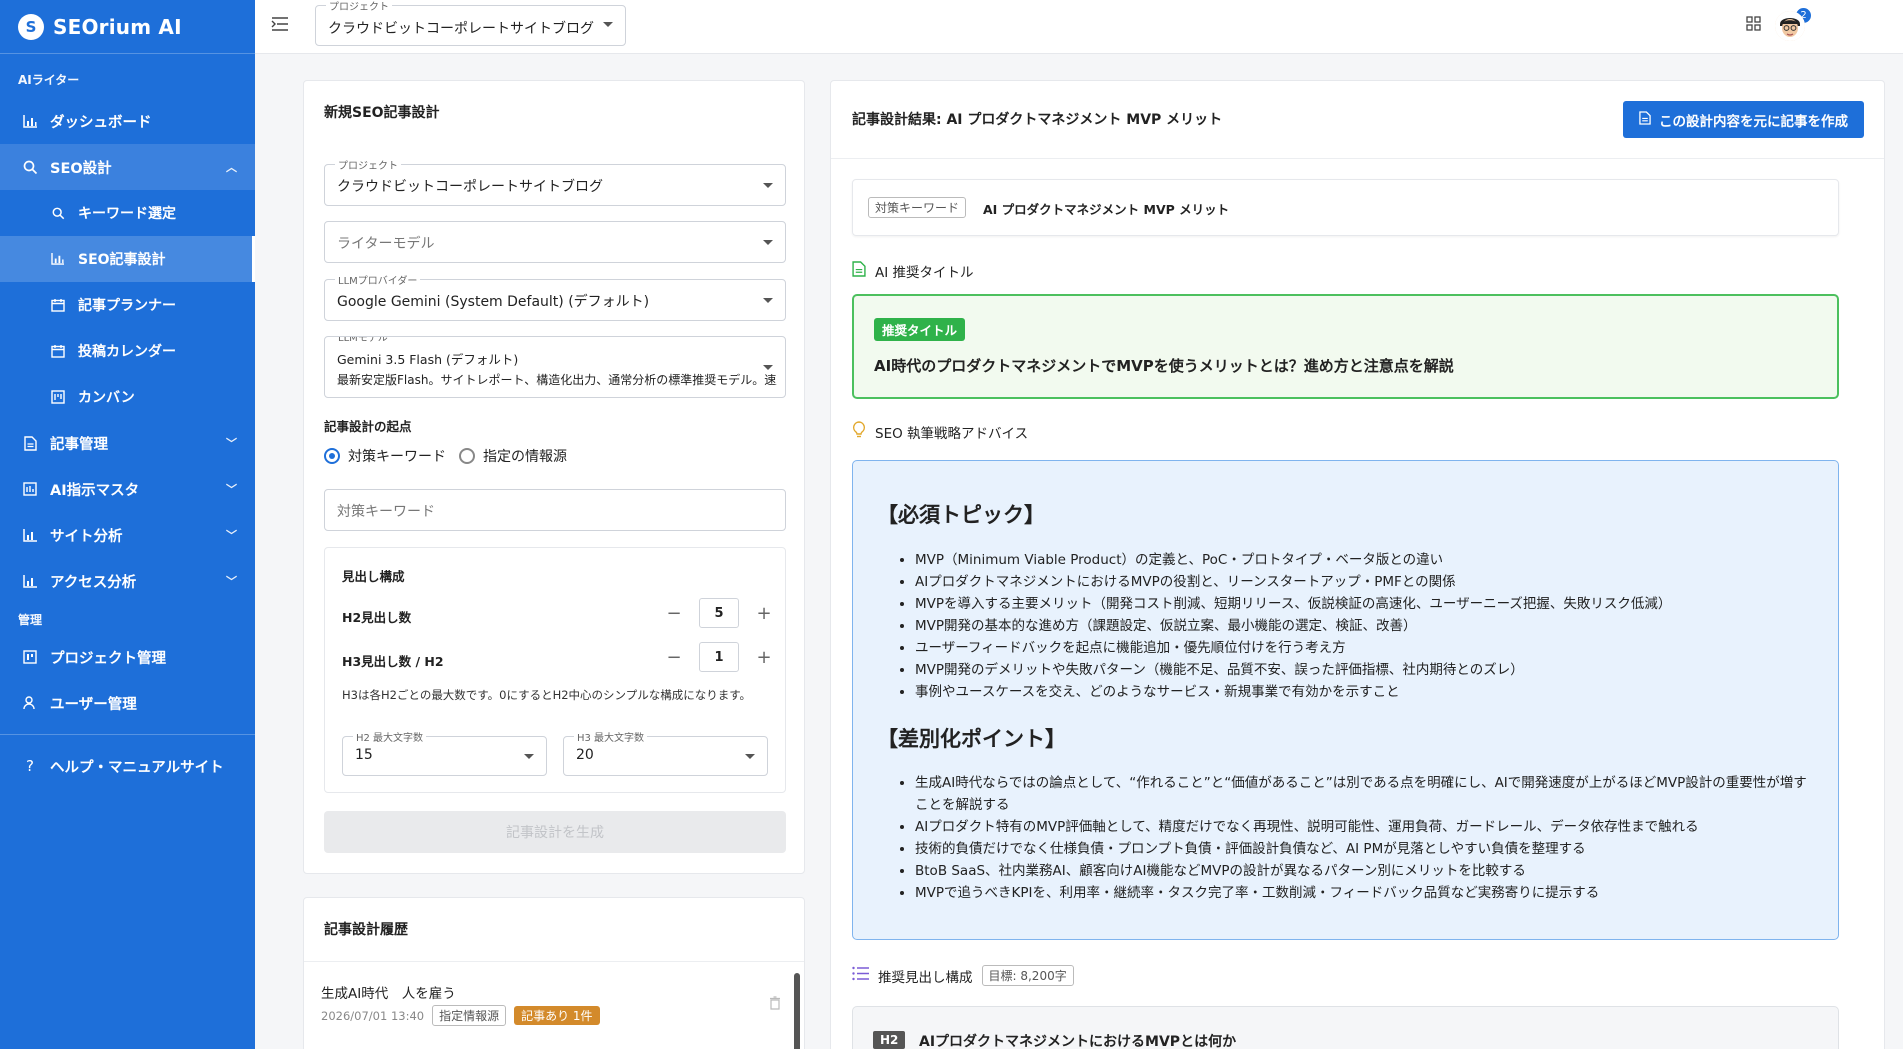 This screenshot has height=1049, width=1903. Describe the element at coordinates (557, 380) in the screenshot. I see `llm-model-description: 最新安定版Flash。サイトレポート、構造化出力、通常分析の標準推奨モデル。速度` at that location.